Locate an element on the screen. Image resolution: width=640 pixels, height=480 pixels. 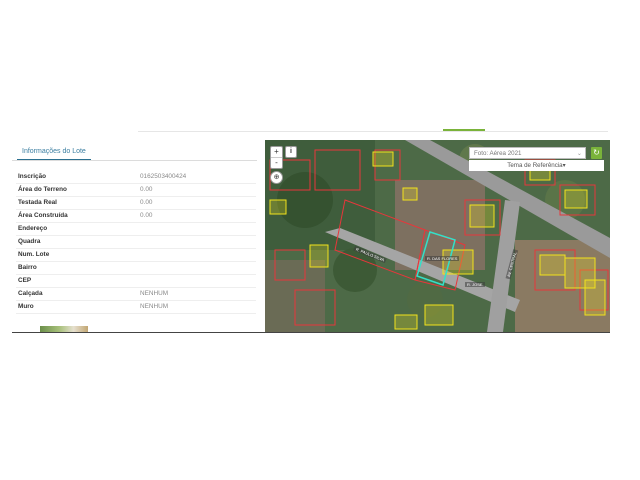
reference-theme-dropdown: Tema de Referência▾ is located at coordinates (536, 165).